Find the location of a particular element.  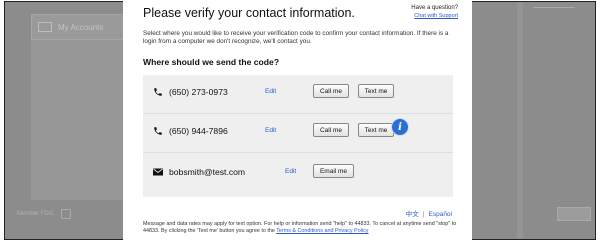

background-footer: Member FDIC is located at coordinates (44, 214).